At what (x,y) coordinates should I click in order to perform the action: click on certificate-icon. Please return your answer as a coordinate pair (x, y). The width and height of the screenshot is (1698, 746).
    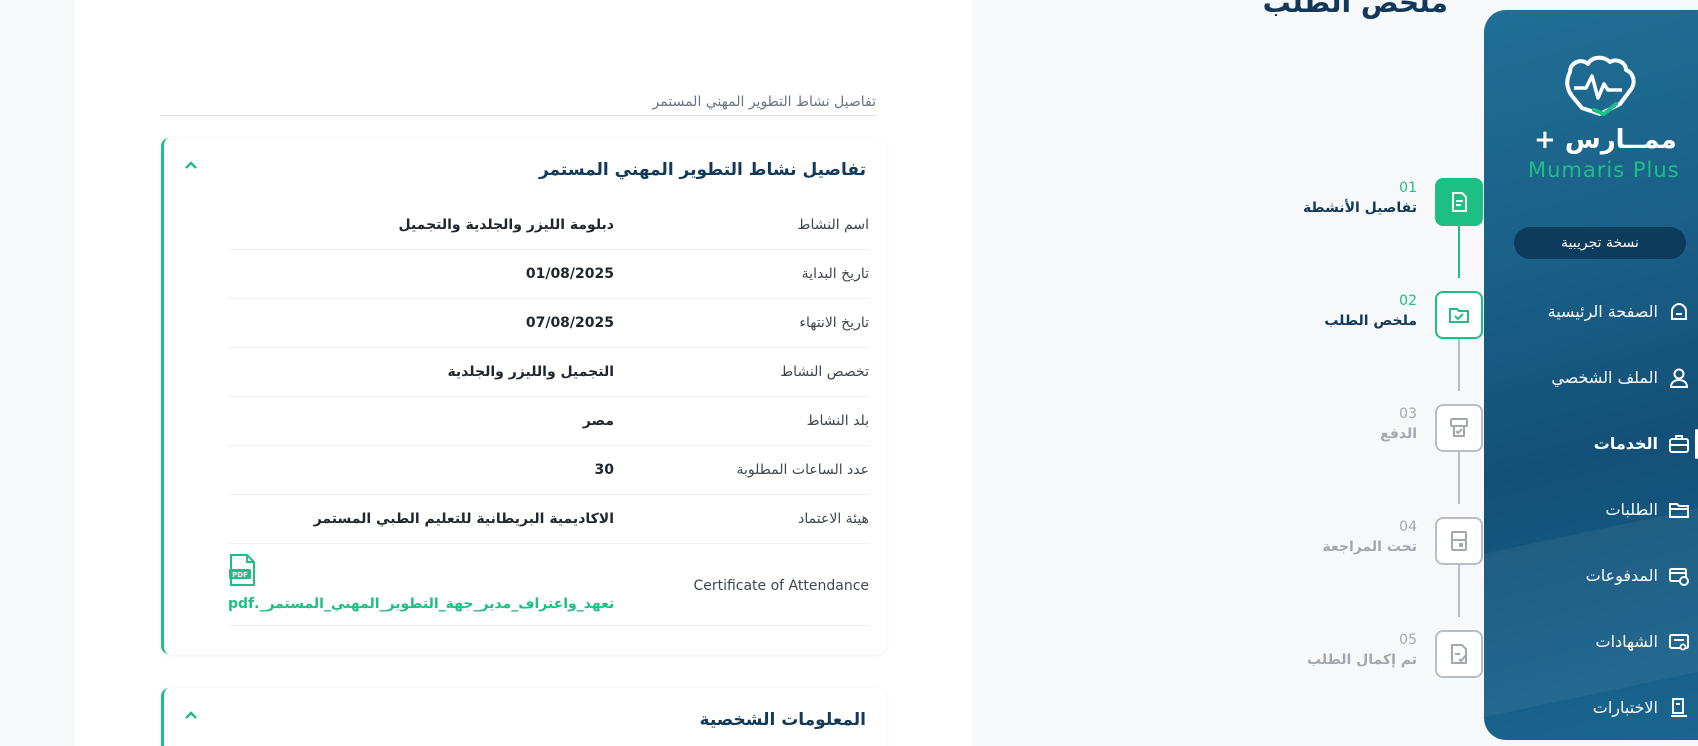
    Looking at the image, I should click on (1679, 642).